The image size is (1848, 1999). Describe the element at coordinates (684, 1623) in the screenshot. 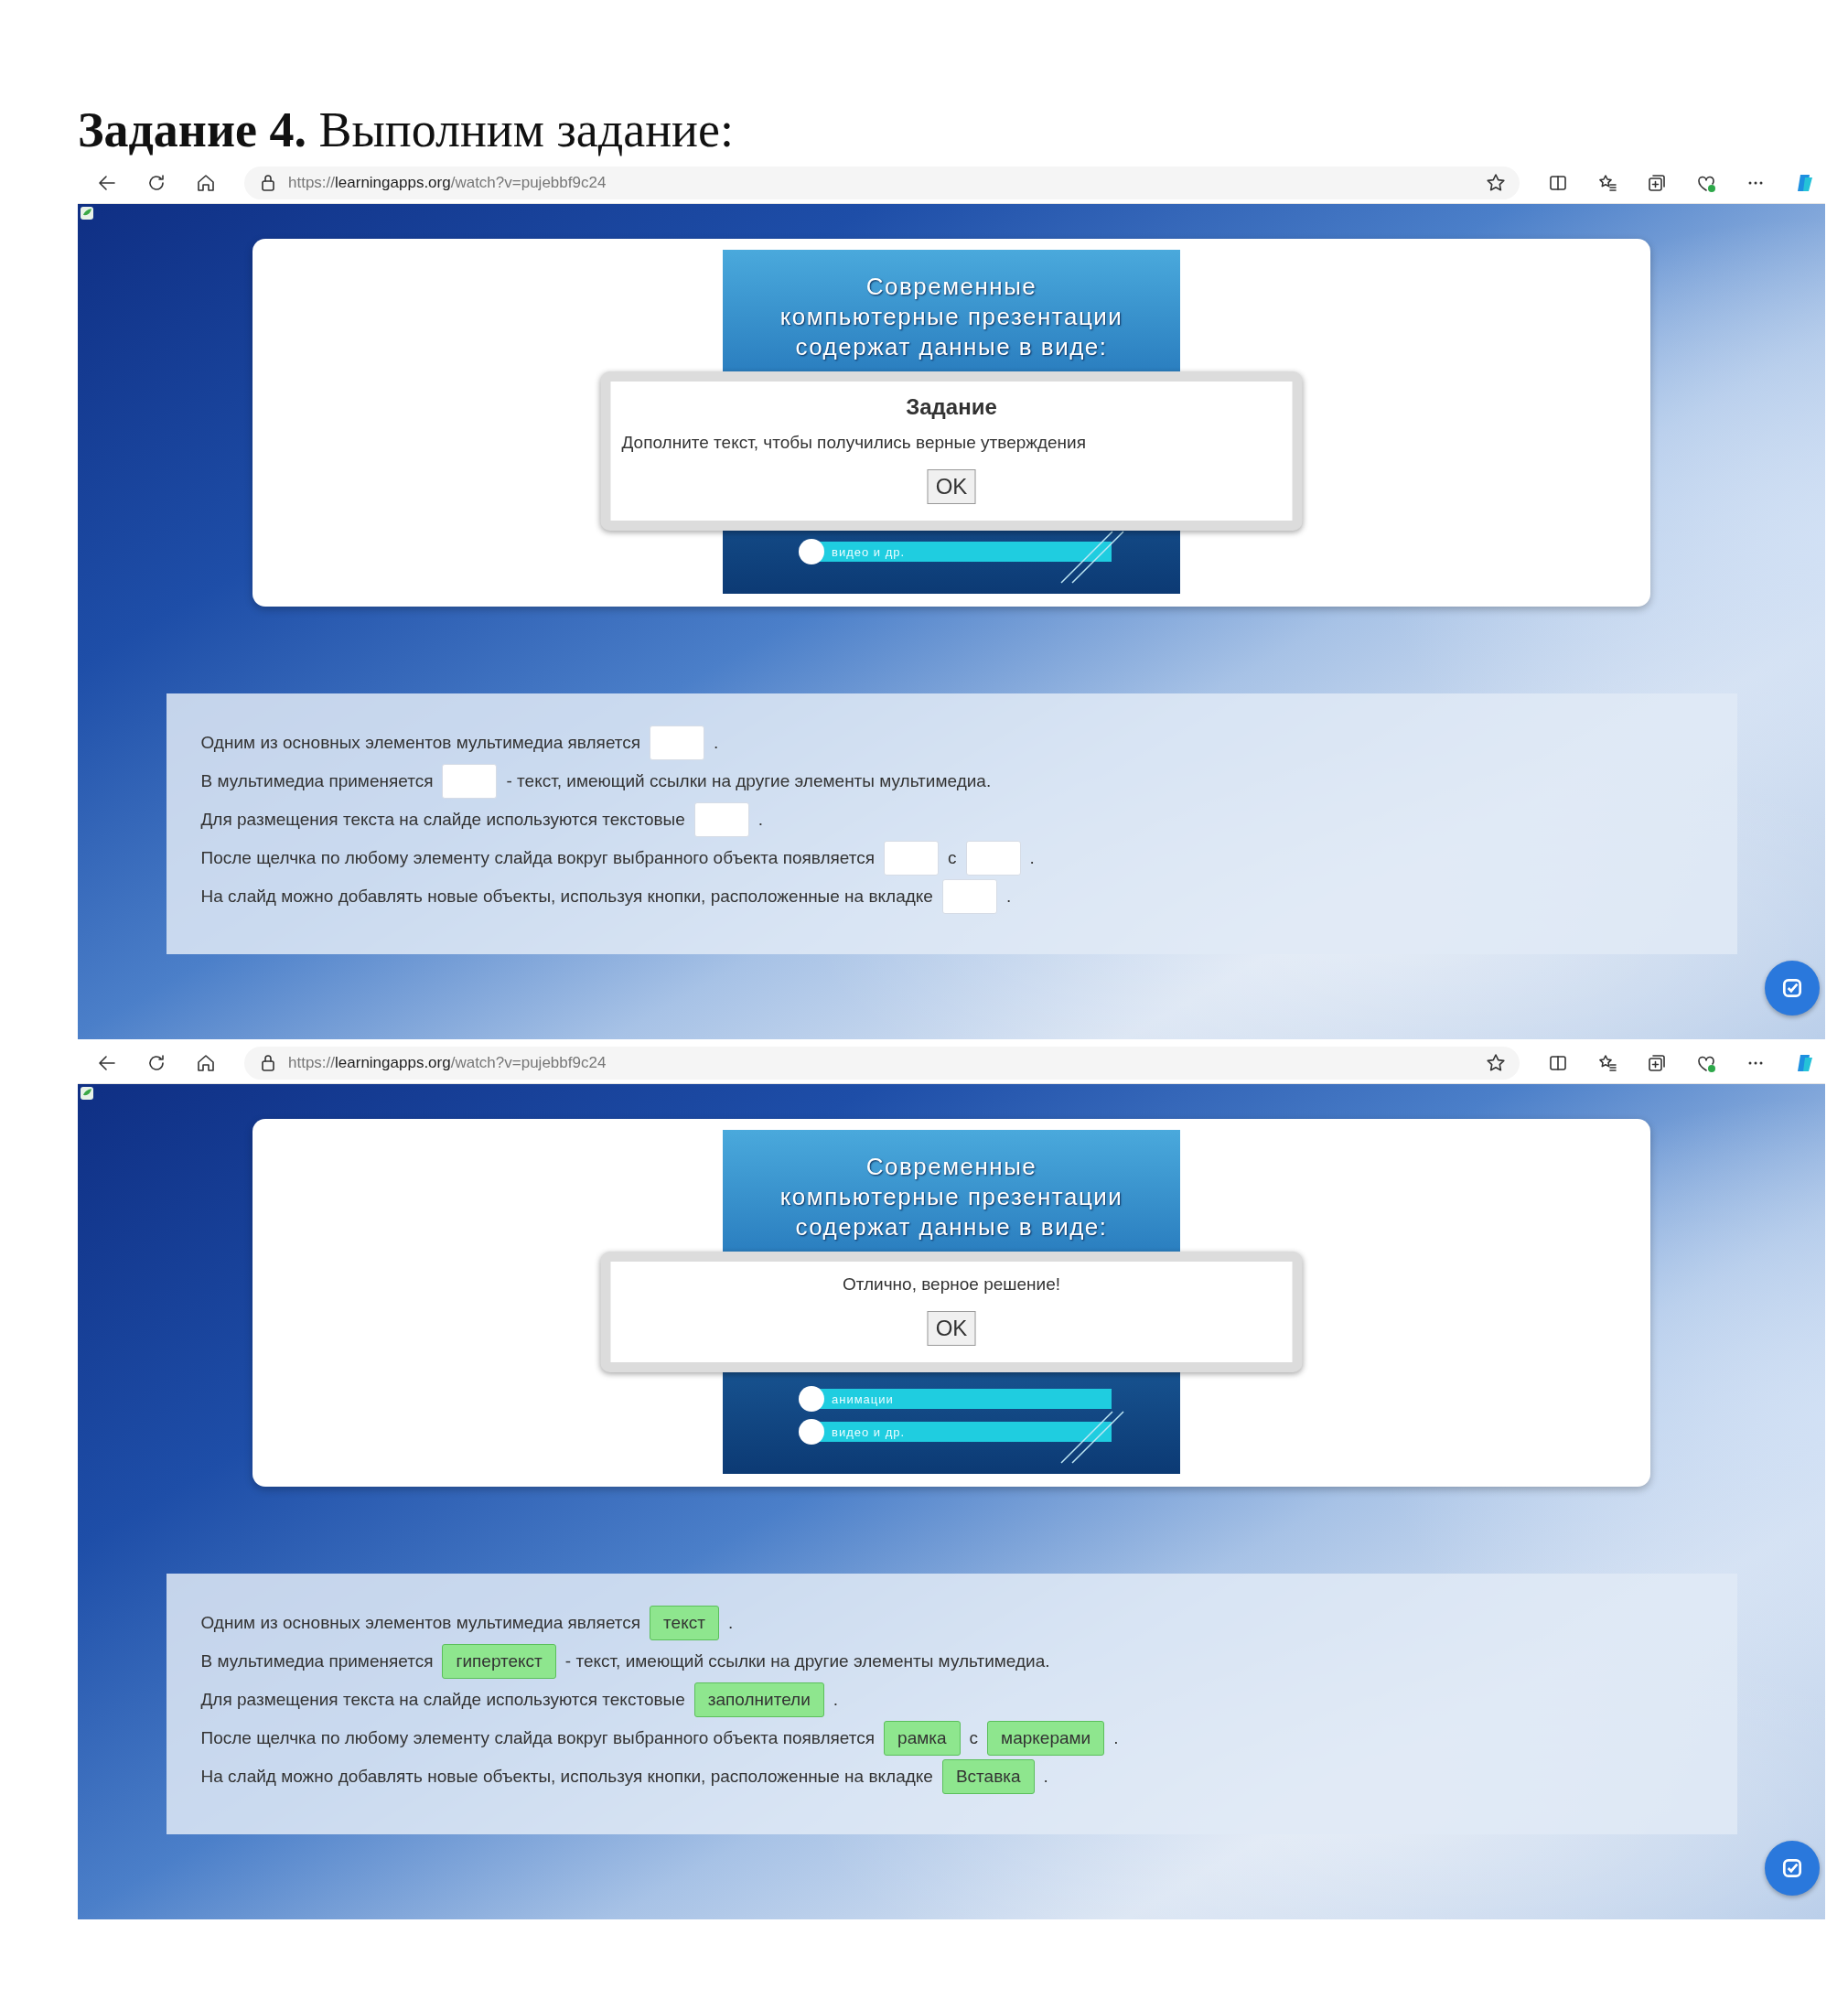

I see `answer-box: текст` at that location.